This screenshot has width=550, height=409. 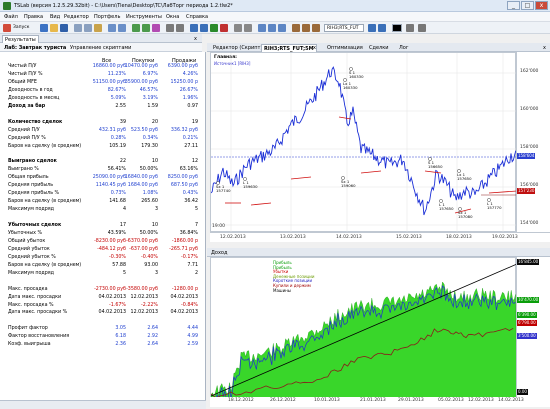 I want to click on tab-lab: Лаб: Завтрак туриста, so click(x=35, y=48).